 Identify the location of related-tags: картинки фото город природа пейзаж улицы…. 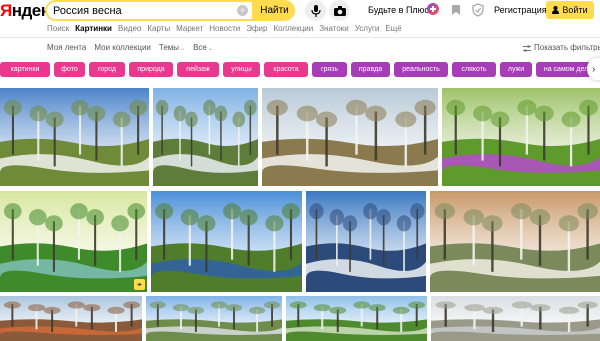
(300, 70).